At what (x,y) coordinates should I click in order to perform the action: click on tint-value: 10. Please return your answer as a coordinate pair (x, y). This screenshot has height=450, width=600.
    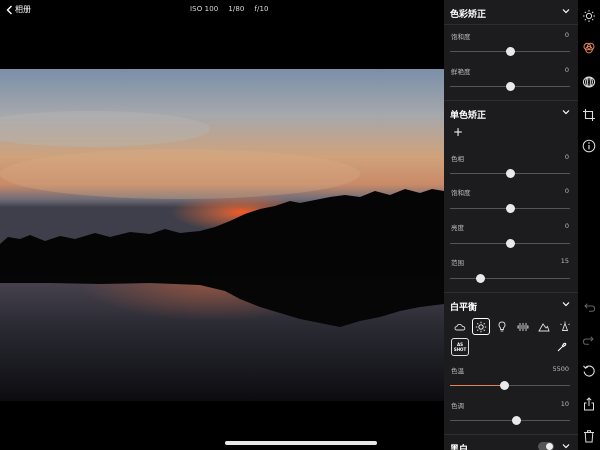
    Looking at the image, I should click on (564, 404).